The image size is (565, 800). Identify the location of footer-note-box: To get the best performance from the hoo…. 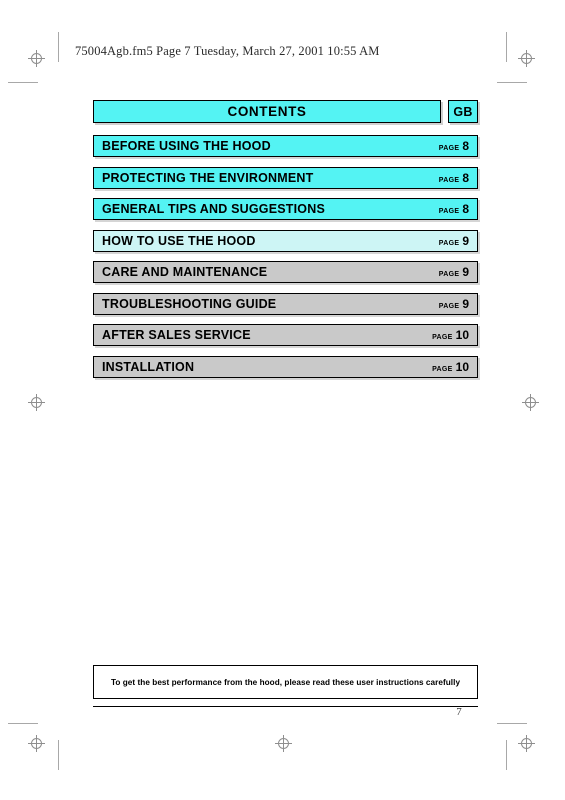
(285, 682).